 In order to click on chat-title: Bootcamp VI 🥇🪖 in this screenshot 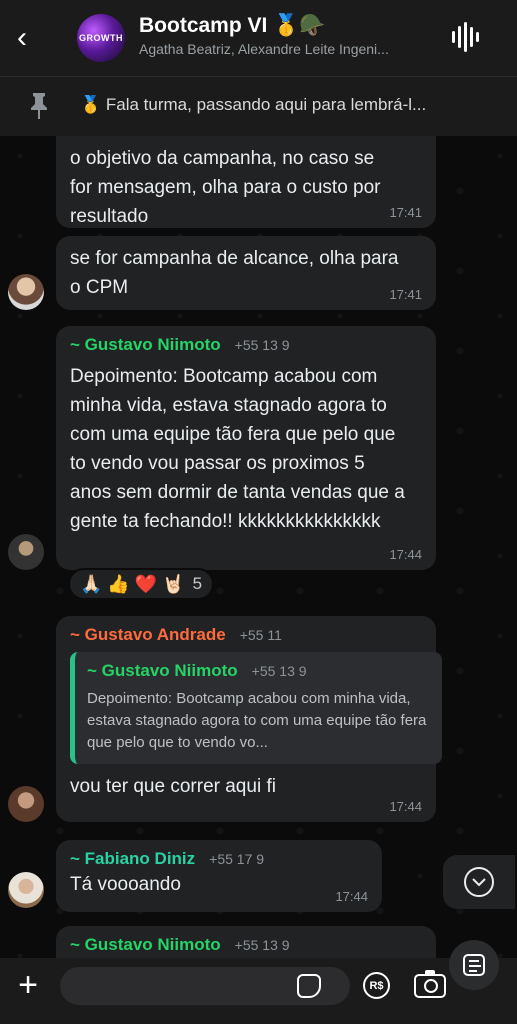, I will do `click(232, 26)`.